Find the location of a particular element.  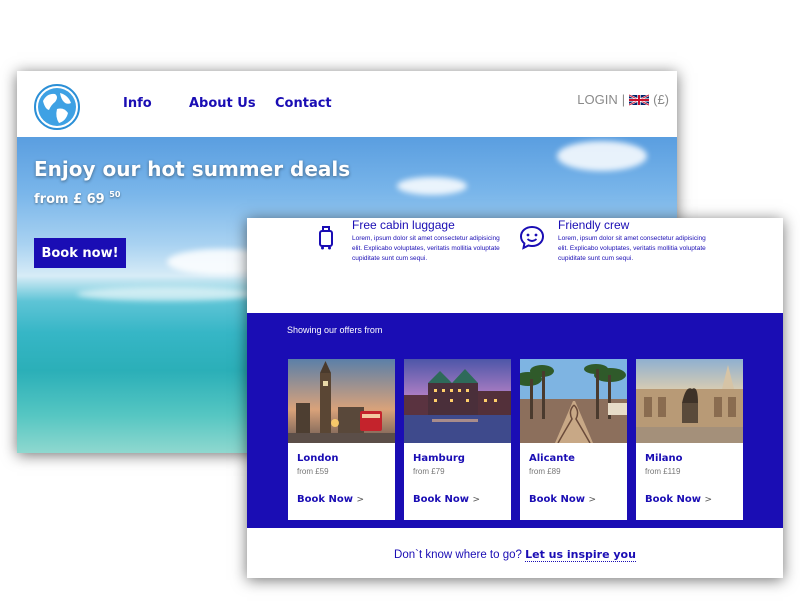

offer-city: Milano is located at coordinates (664, 458).